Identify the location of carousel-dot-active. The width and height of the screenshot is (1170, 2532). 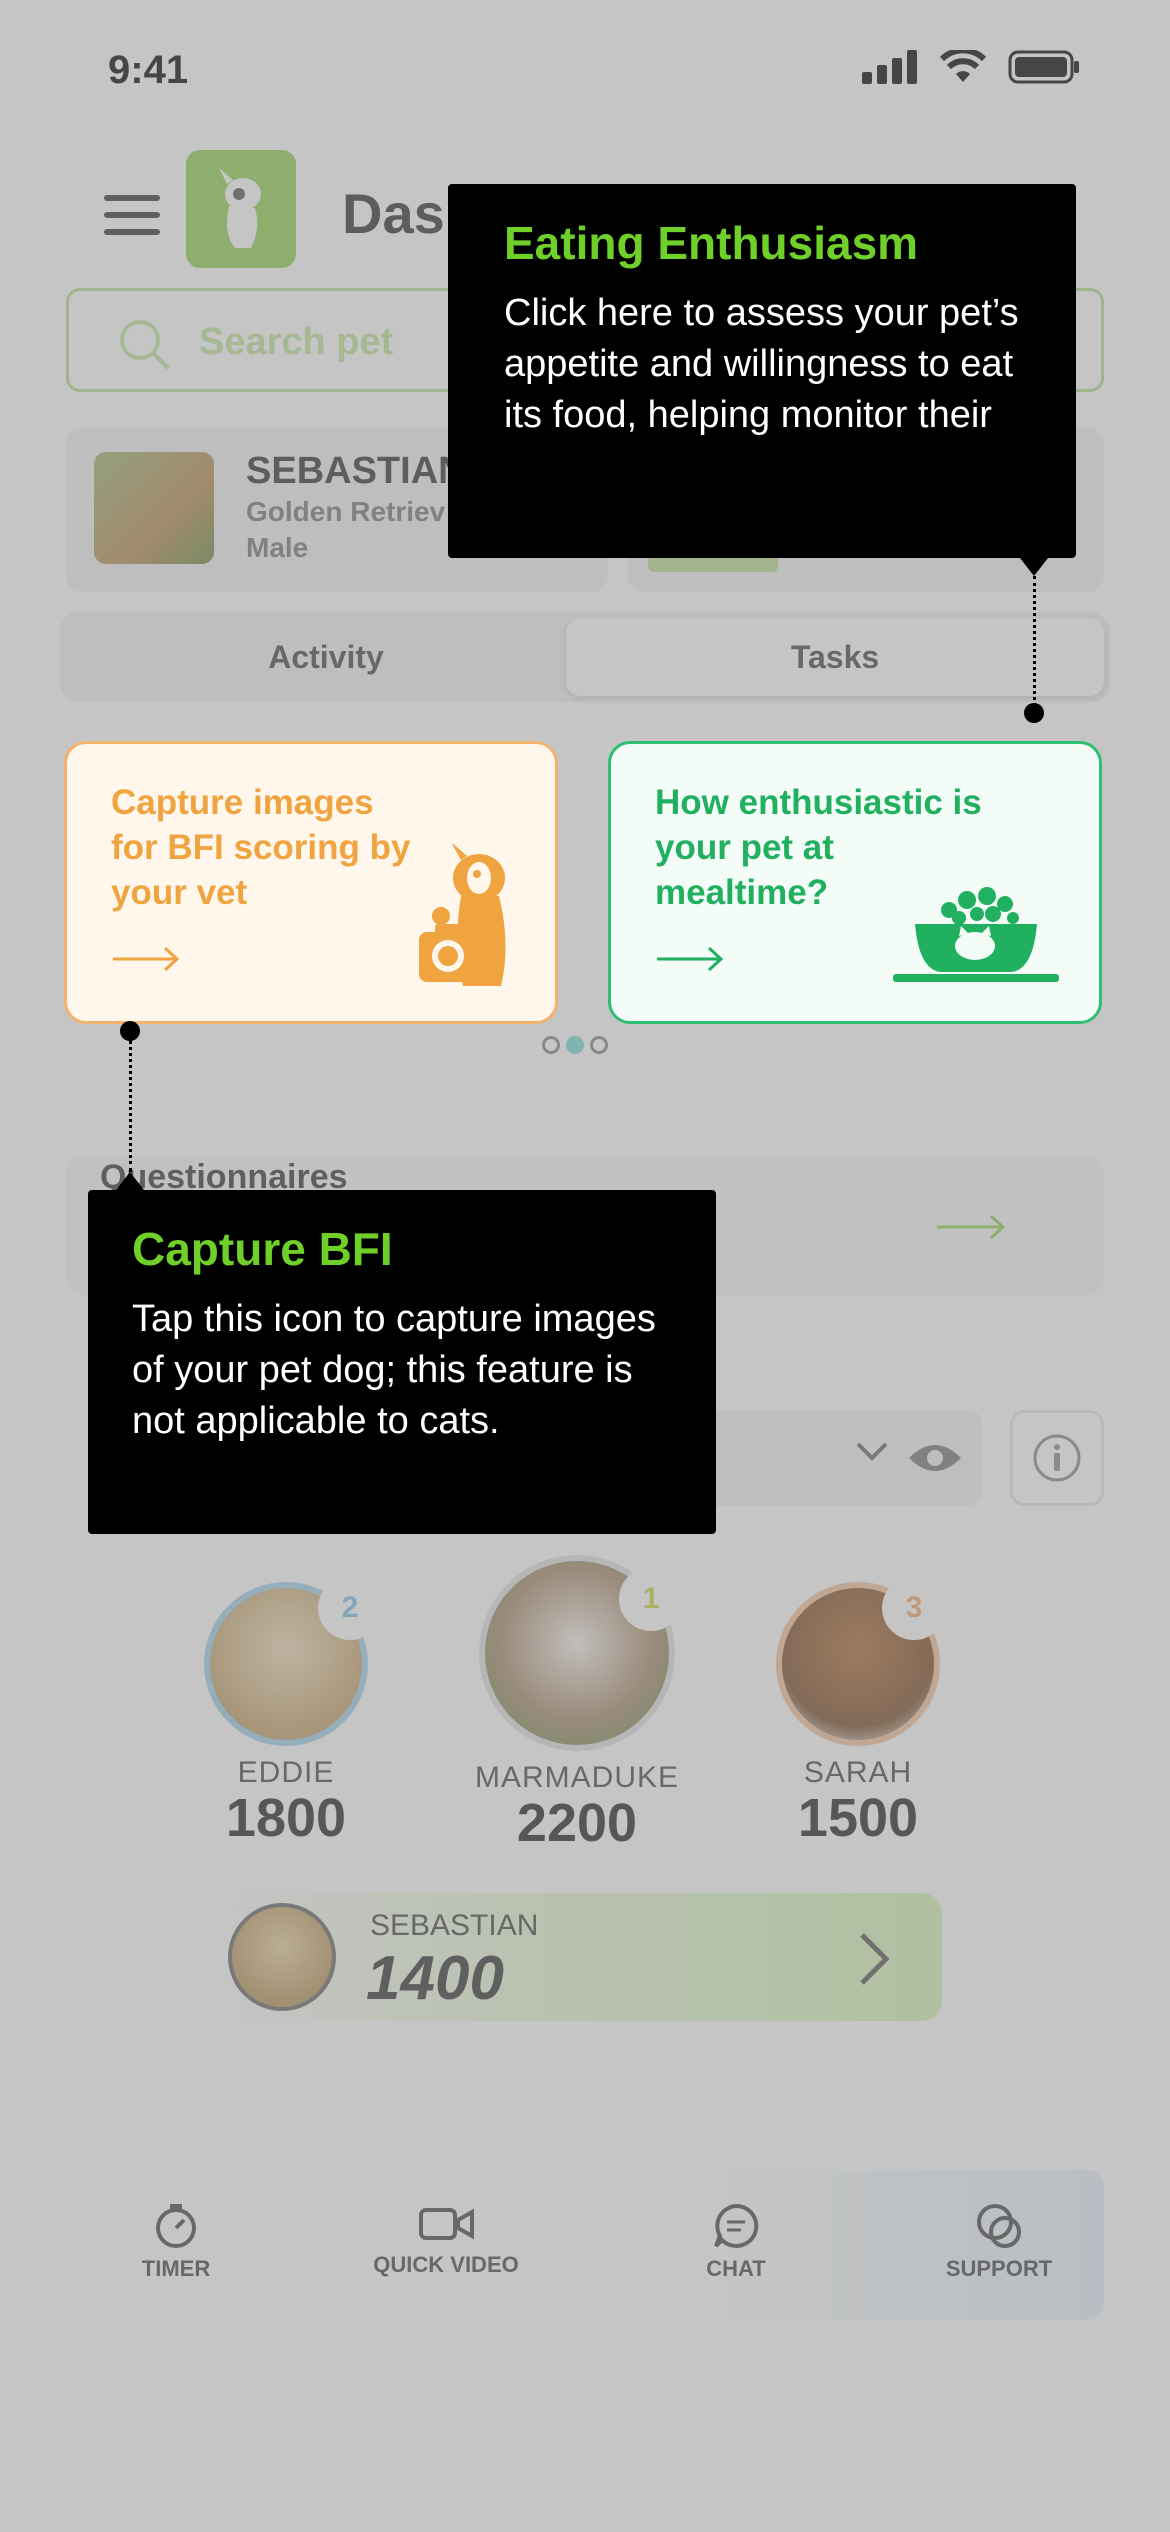
(575, 1045).